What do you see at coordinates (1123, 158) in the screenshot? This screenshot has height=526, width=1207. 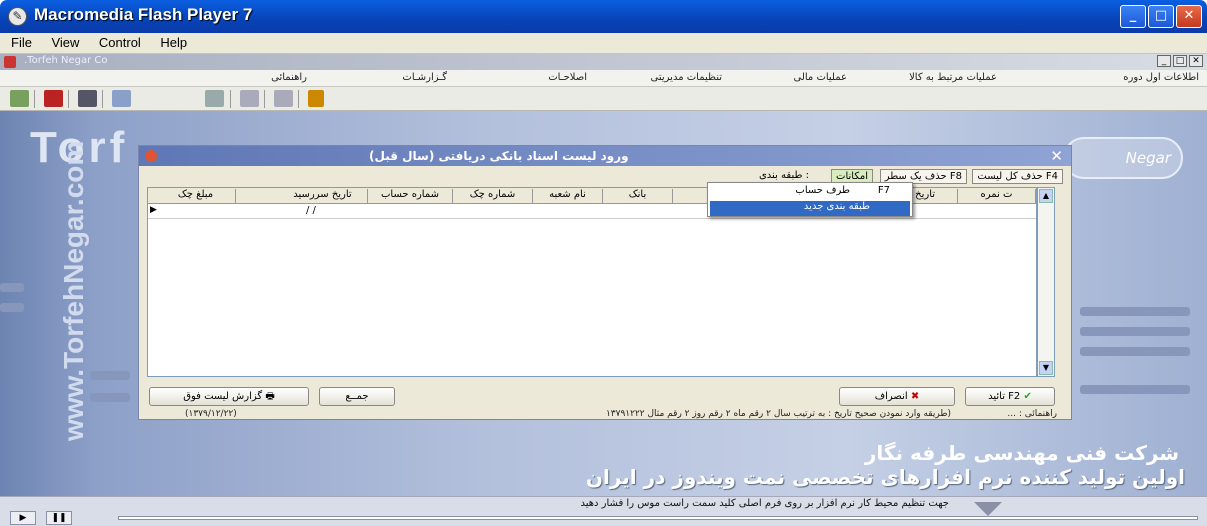 I see `company-logo: Negar` at bounding box center [1123, 158].